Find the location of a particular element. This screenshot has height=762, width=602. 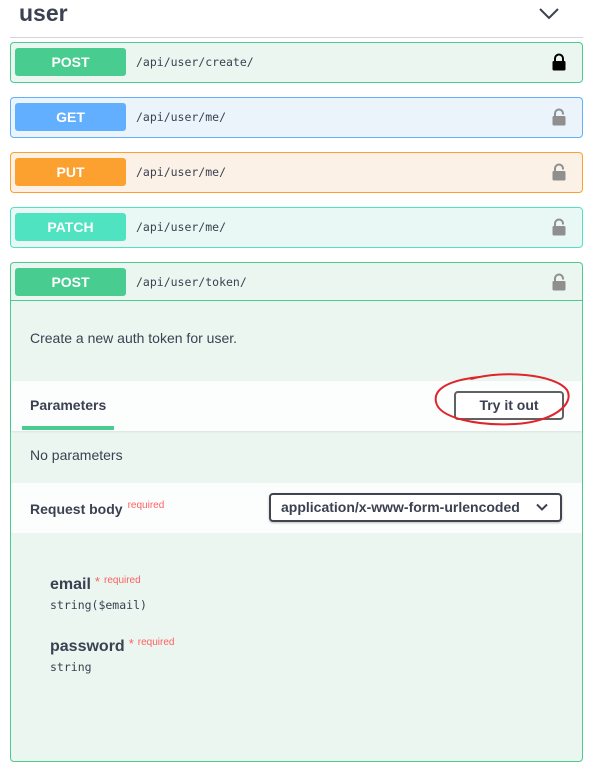

tag-header-user: user is located at coordinates (296, 19).